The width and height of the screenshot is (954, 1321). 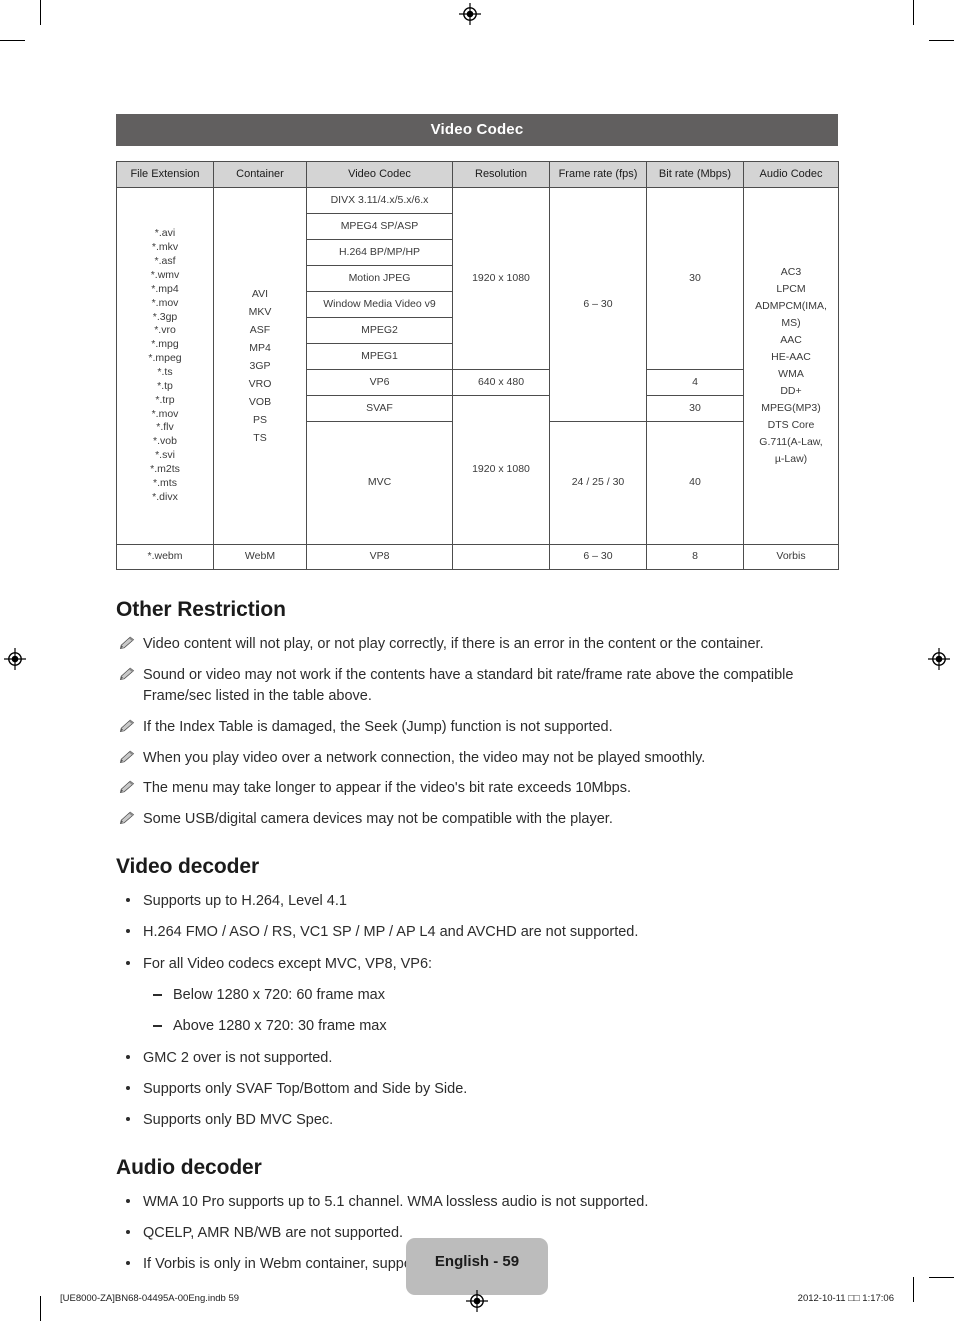 I want to click on crop-mark-bottom-left-vertical, so click(x=40, y=1308).